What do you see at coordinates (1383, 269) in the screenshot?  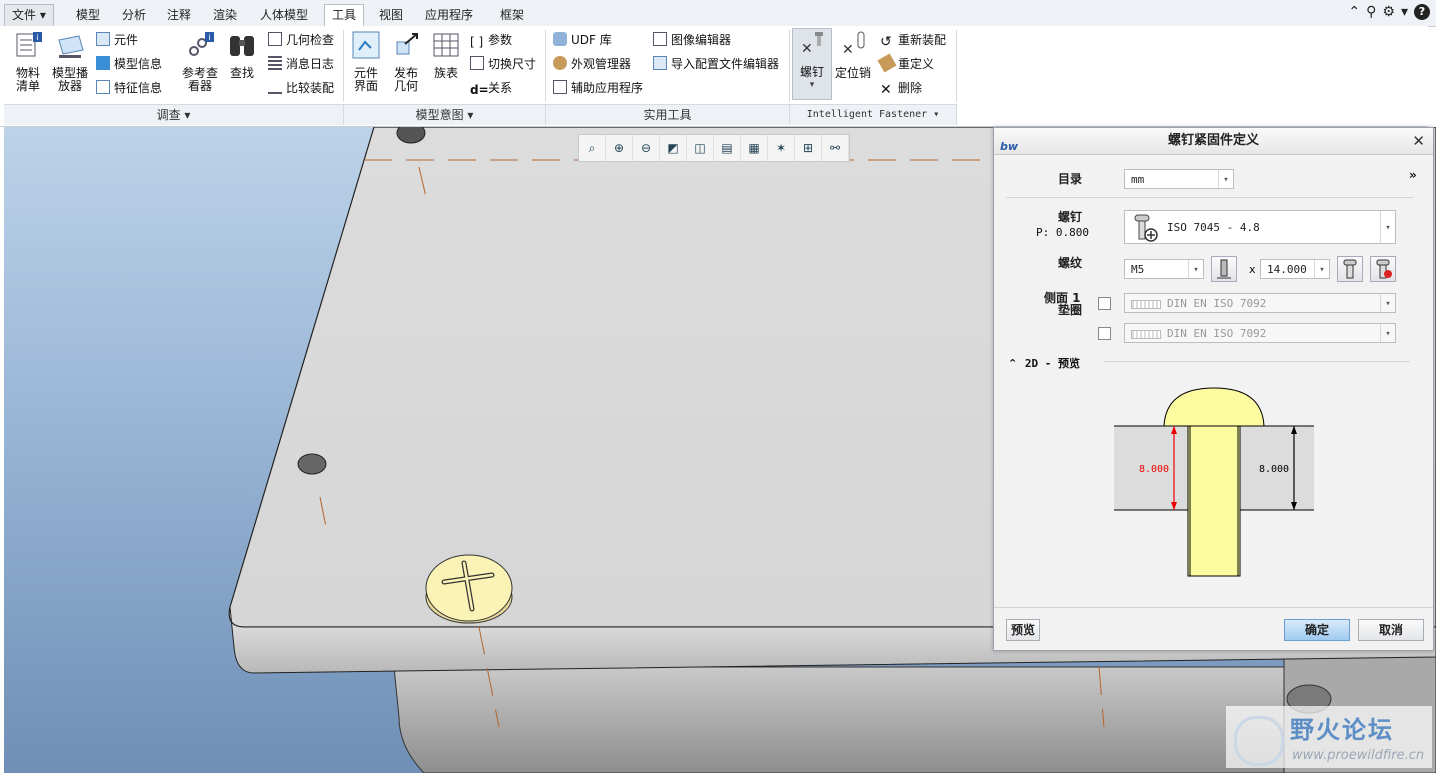 I see `screw-remove-button` at bounding box center [1383, 269].